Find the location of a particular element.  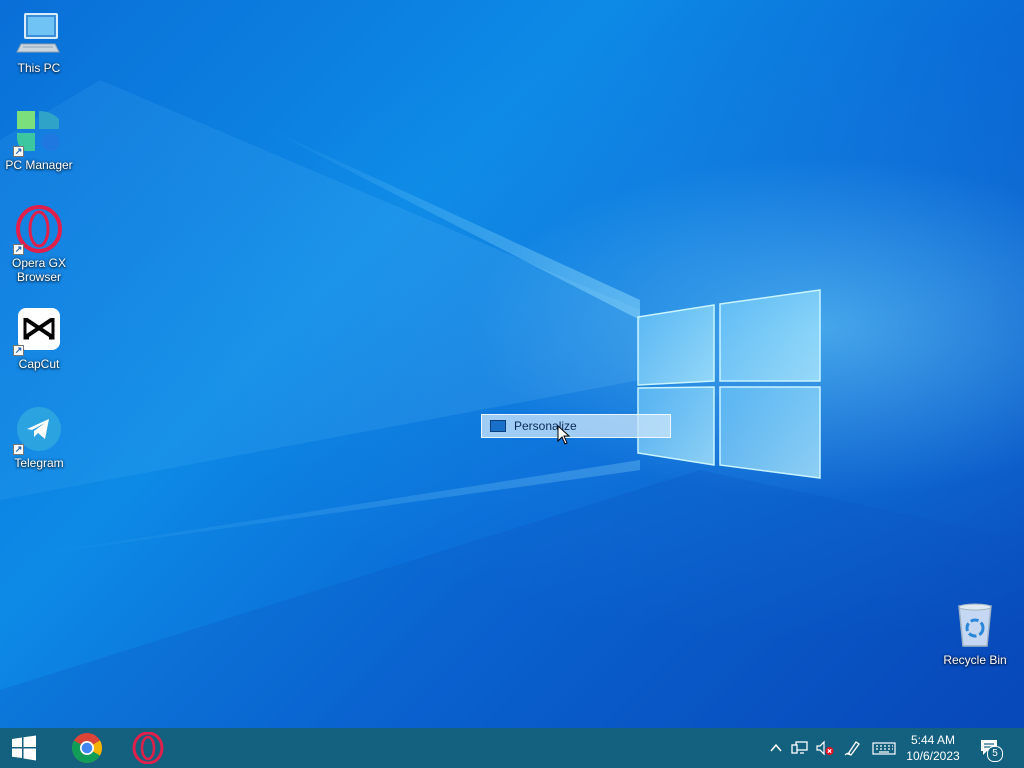

chrome-icon is located at coordinates (87, 748).